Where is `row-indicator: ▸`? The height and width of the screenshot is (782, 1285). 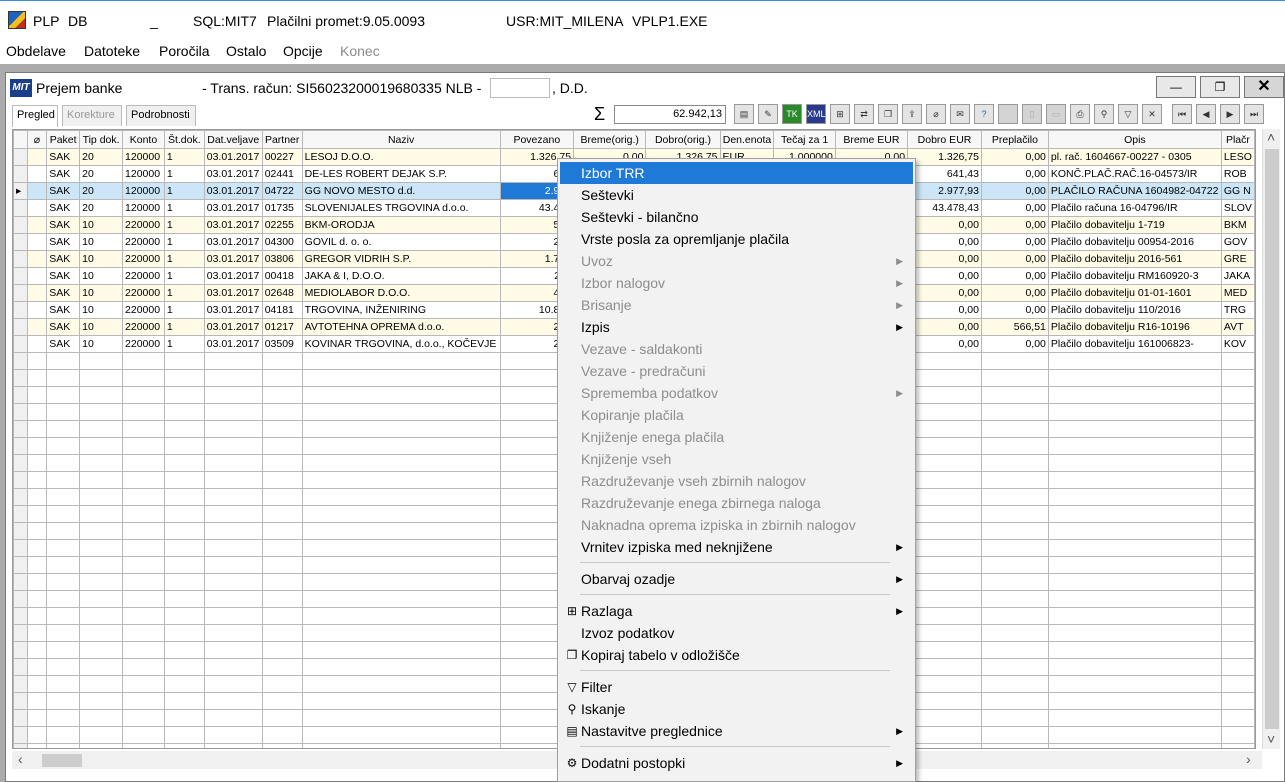 row-indicator: ▸ is located at coordinates (20, 191).